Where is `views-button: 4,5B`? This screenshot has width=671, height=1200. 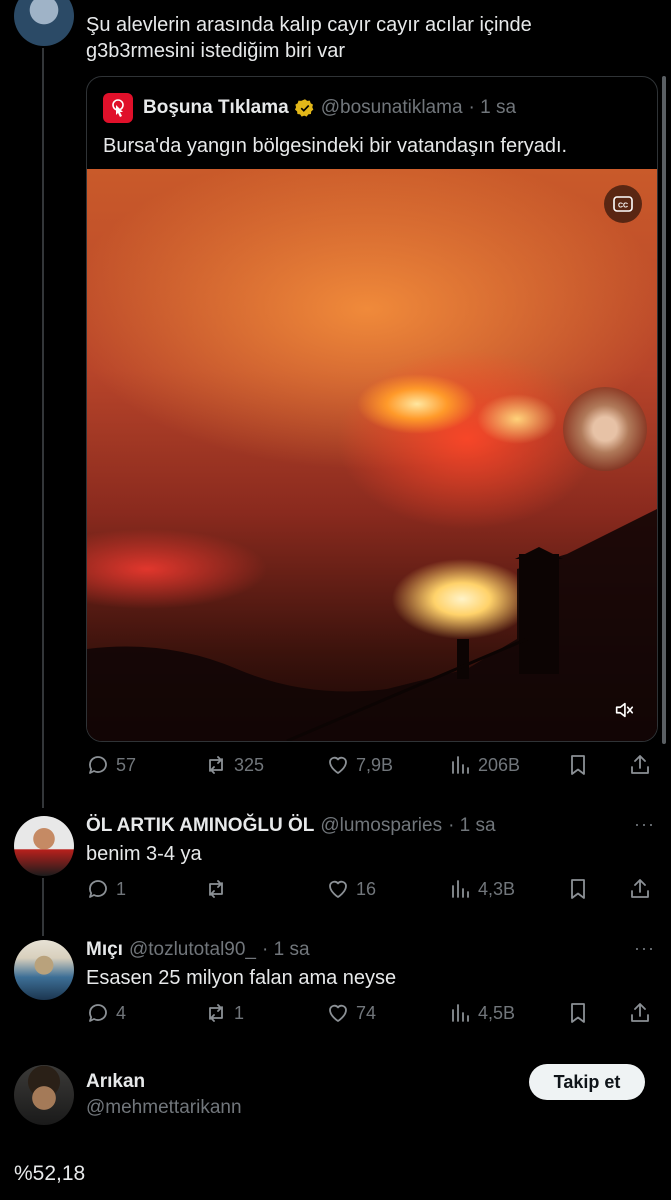
views-button: 4,5B is located at coordinates (481, 1013).